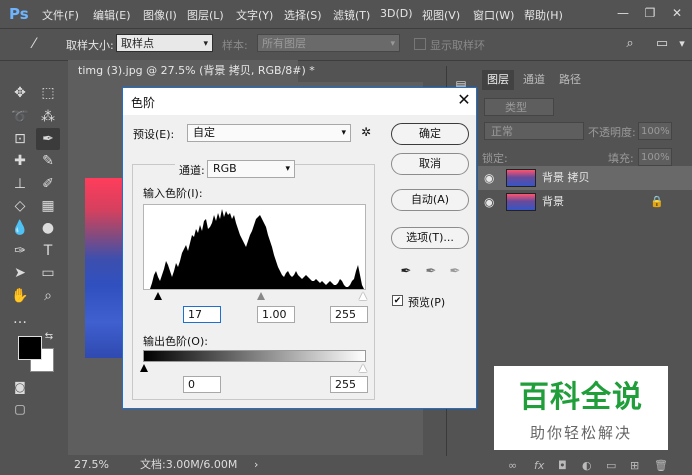 This screenshot has height=475, width=692. I want to click on menu-help: 帮助(H), so click(543, 15).